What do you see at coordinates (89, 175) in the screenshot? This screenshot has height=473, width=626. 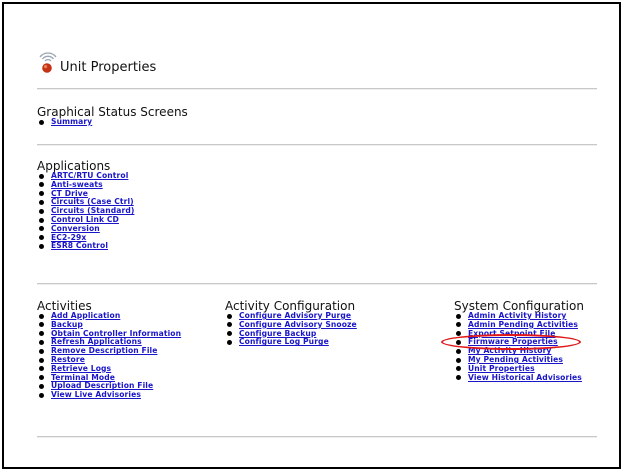 I see `link-artc-rtu-control: ARTC/RTU Control` at bounding box center [89, 175].